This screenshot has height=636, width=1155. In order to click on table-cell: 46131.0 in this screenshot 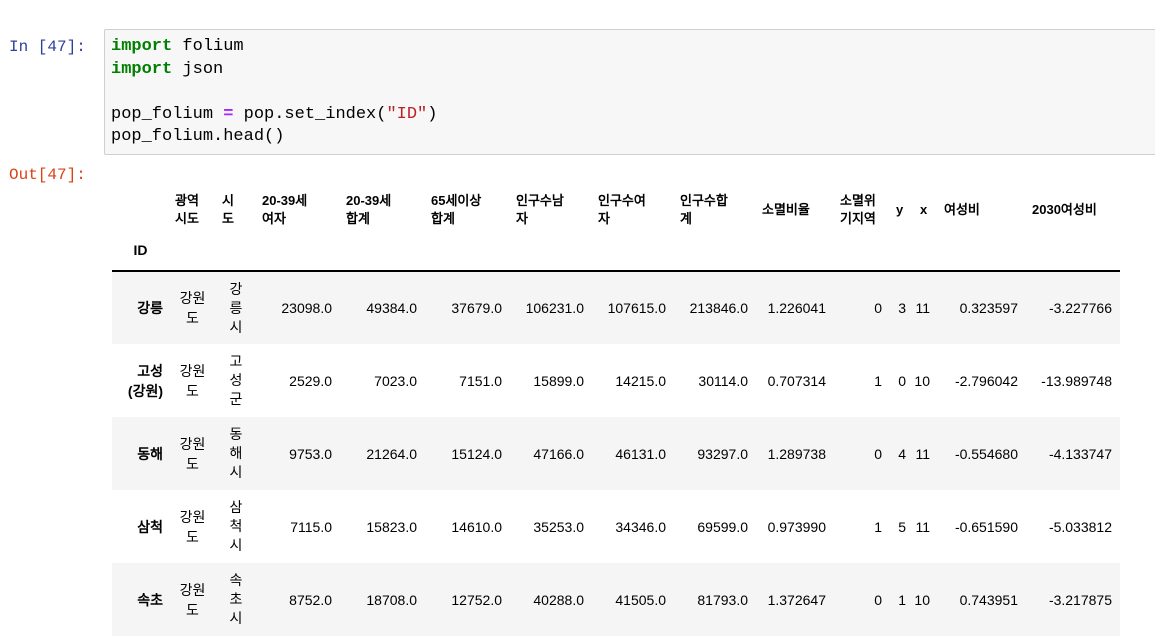, I will do `click(640, 453)`.